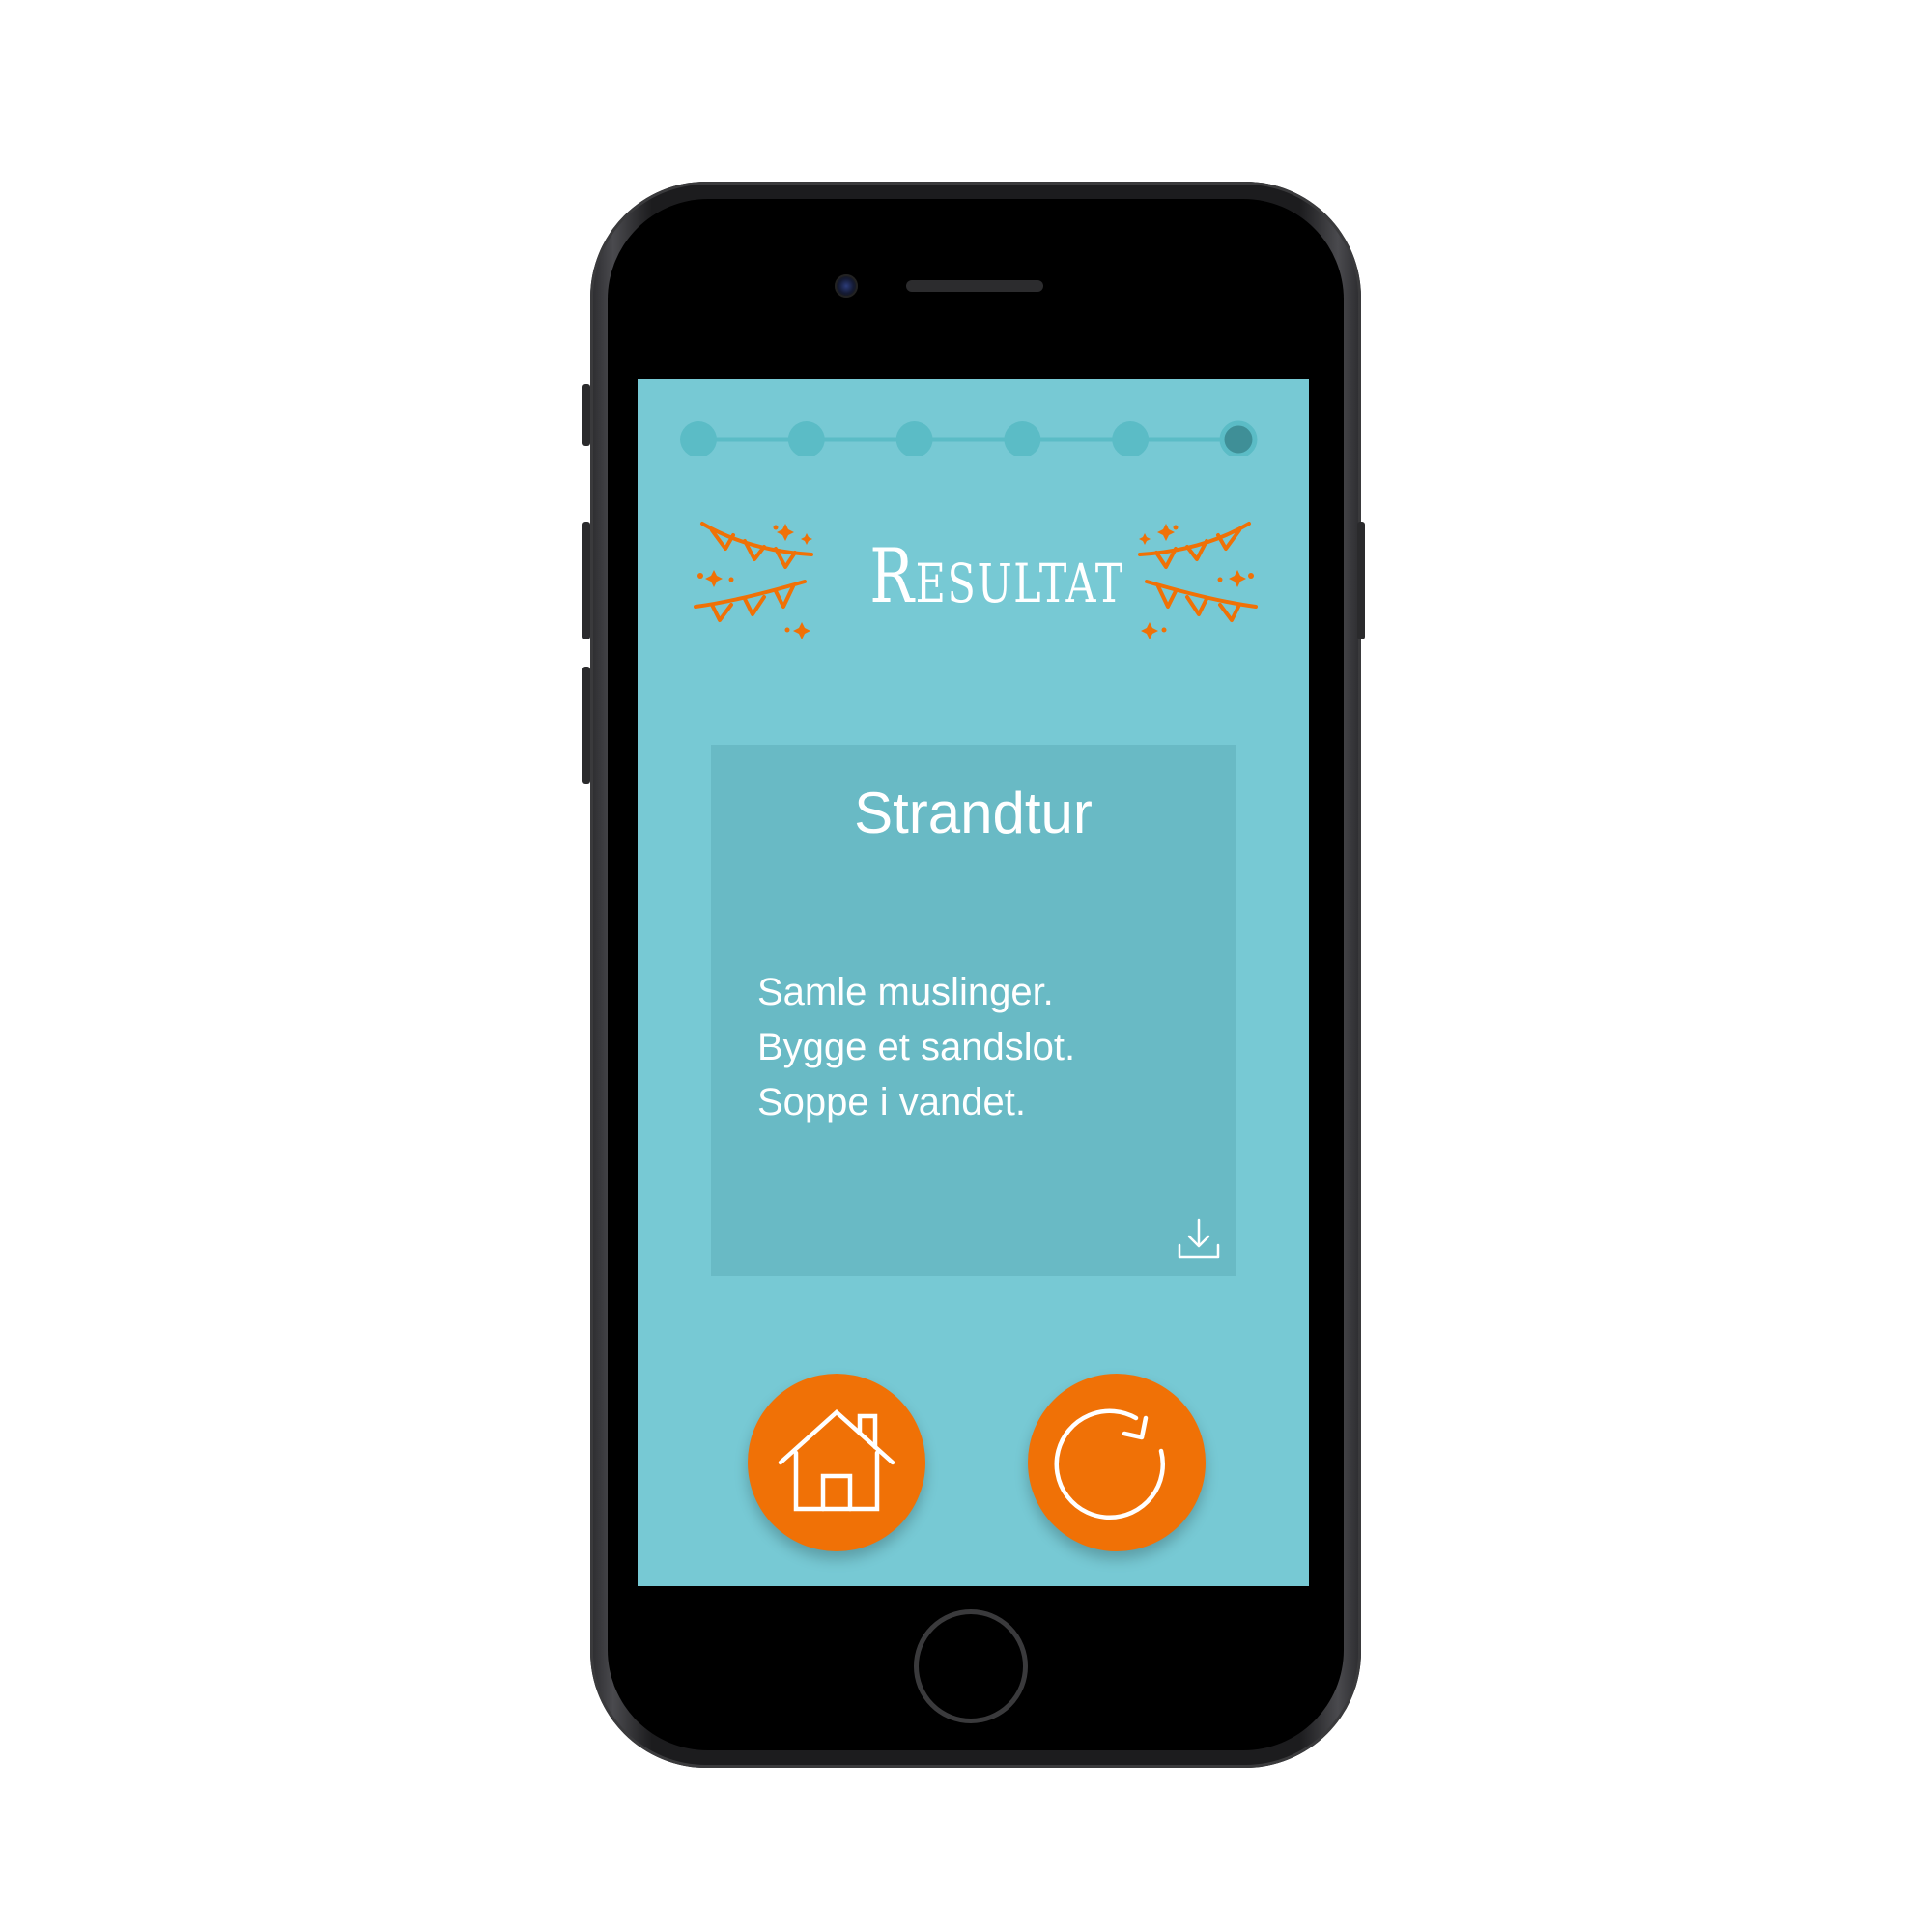 This screenshot has height=1932, width=1932. Describe the element at coordinates (586, 580) in the screenshot. I see `volume-up-button` at that location.